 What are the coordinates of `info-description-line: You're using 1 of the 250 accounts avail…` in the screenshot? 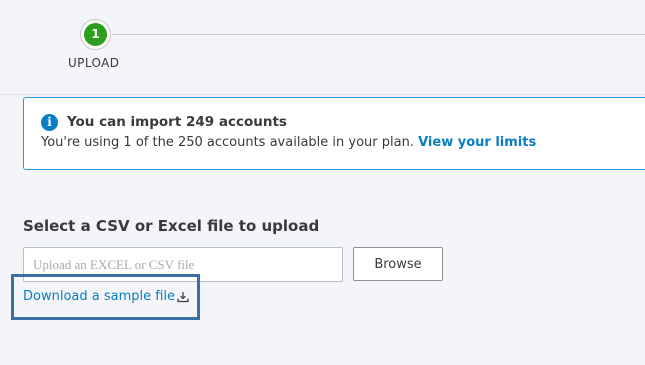 It's located at (288, 142).